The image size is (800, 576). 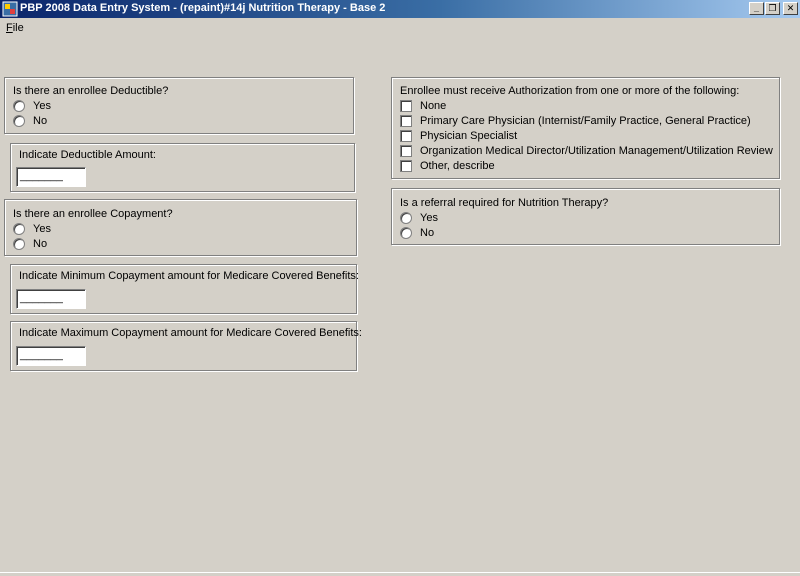 What do you see at coordinates (42, 229) in the screenshot?
I see `copayment-yes-label: Yes` at bounding box center [42, 229].